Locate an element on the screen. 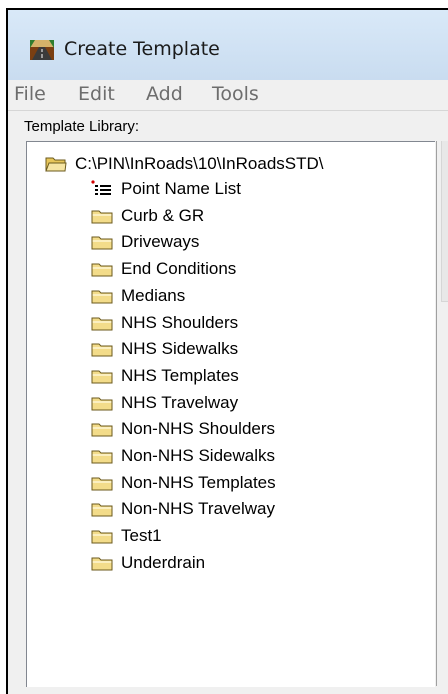  tree-item: Non-NHS Sidewalks is located at coordinates (183, 456).